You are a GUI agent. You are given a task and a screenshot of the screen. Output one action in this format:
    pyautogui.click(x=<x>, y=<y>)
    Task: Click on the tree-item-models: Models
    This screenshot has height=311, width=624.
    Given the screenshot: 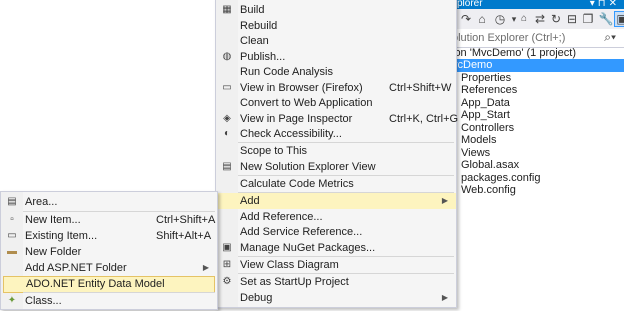 What is the action you would take?
    pyautogui.click(x=532, y=140)
    